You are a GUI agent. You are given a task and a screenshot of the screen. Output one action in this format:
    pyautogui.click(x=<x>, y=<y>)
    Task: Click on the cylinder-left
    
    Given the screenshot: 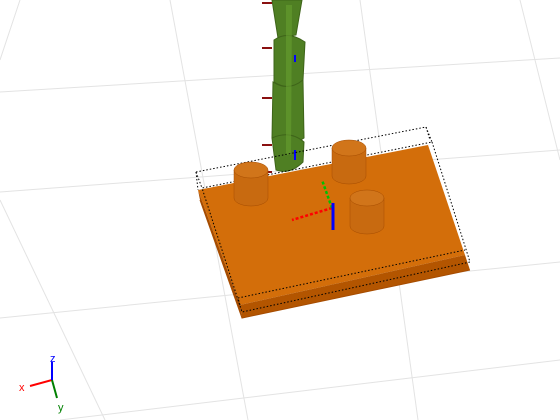 What is the action you would take?
    pyautogui.click(x=251, y=184)
    